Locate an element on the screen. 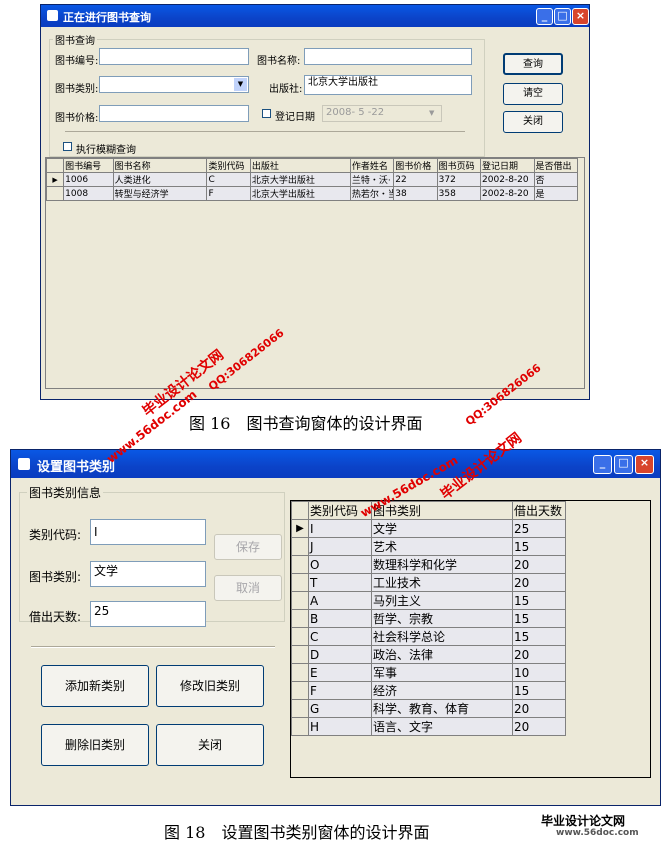  table-row: F 经济 15 is located at coordinates (428, 690).